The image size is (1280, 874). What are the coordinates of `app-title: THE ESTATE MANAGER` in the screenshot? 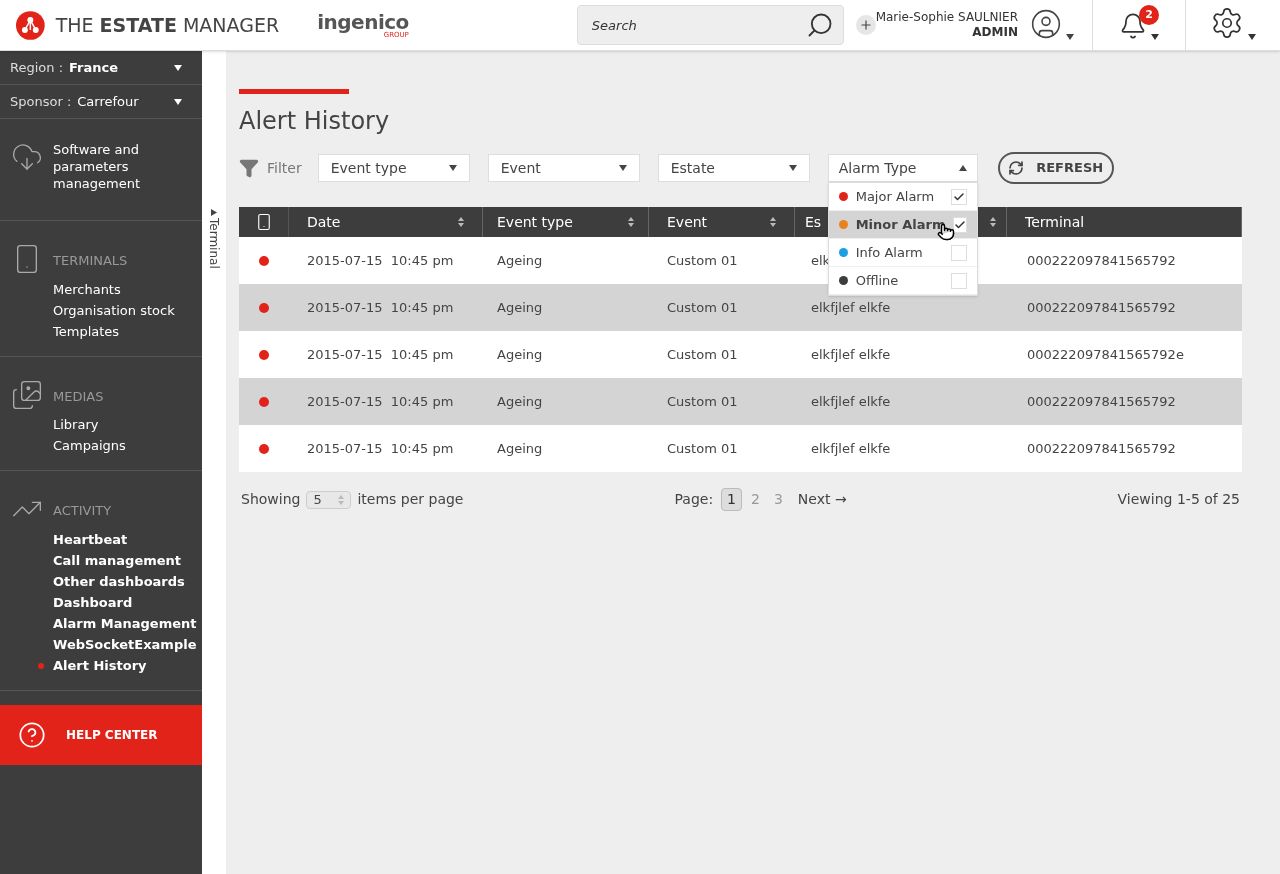 It's located at (167, 25).